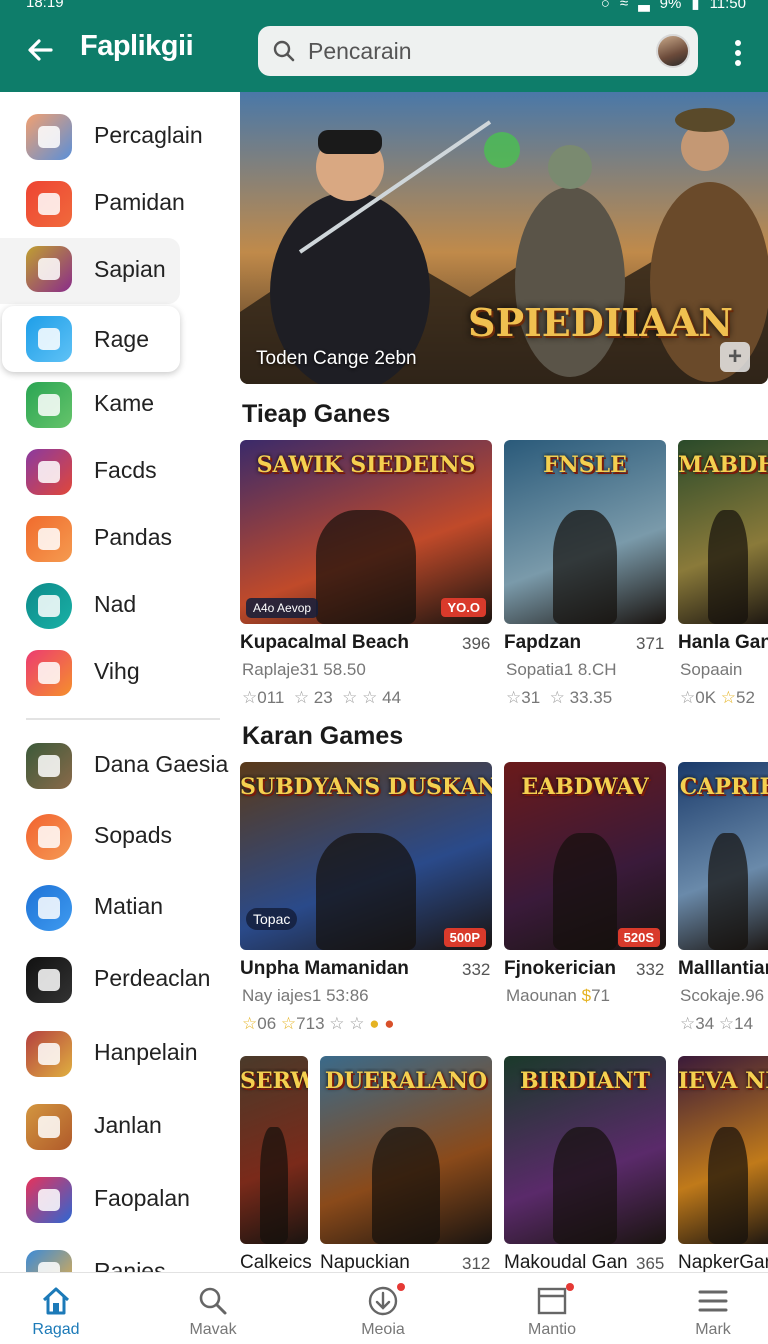  Describe the element at coordinates (695, 6) in the screenshot. I see `battery-icon: ▮` at that location.